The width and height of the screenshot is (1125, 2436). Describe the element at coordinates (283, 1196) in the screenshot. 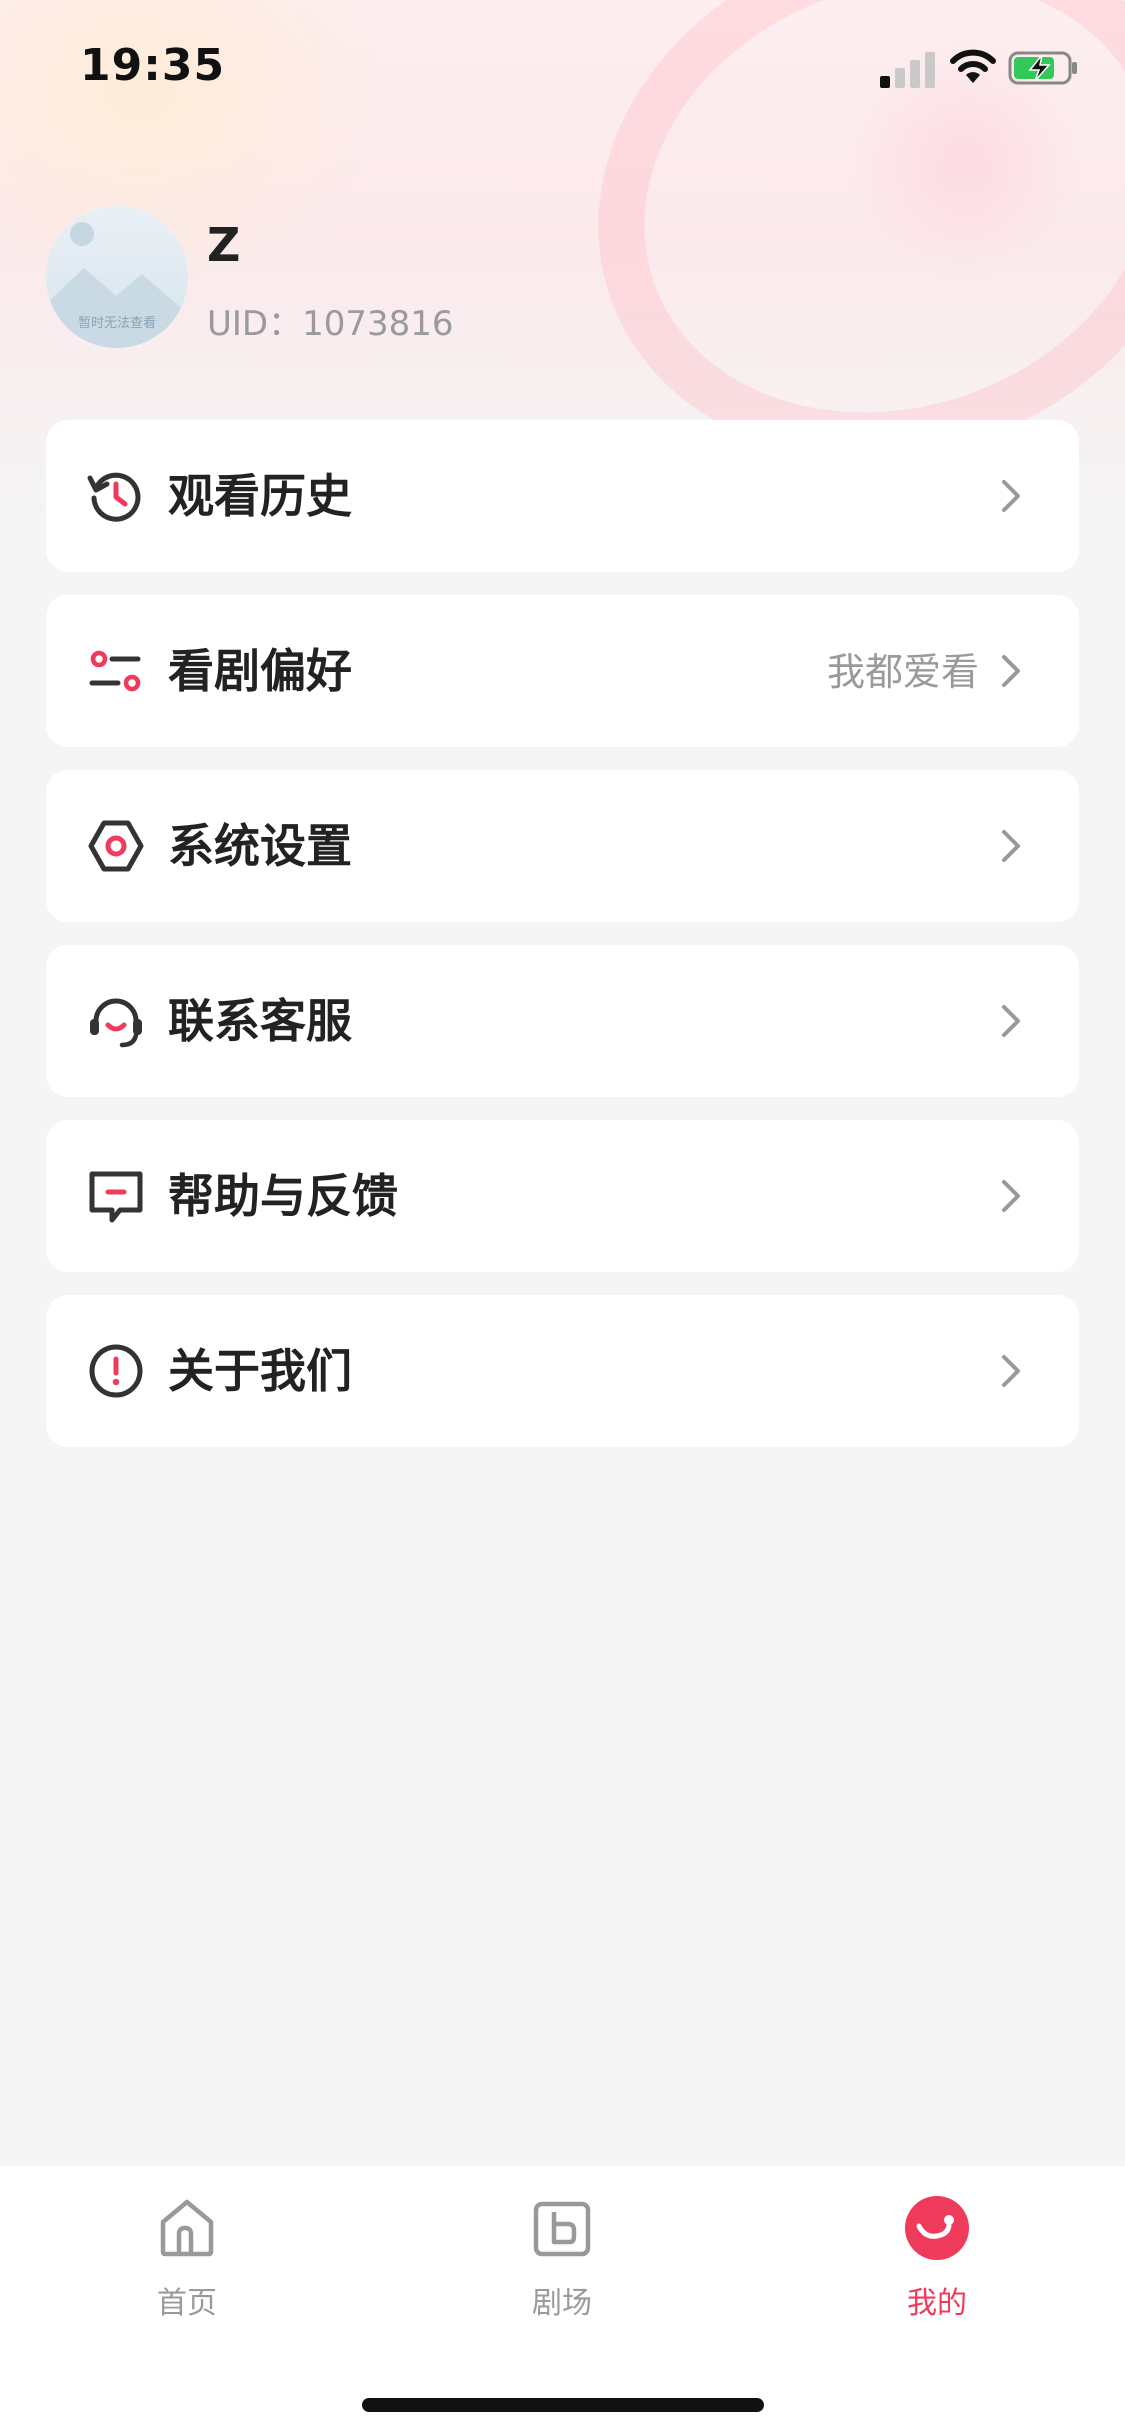

I see `menu-item-label: 帮助与反馈` at that location.